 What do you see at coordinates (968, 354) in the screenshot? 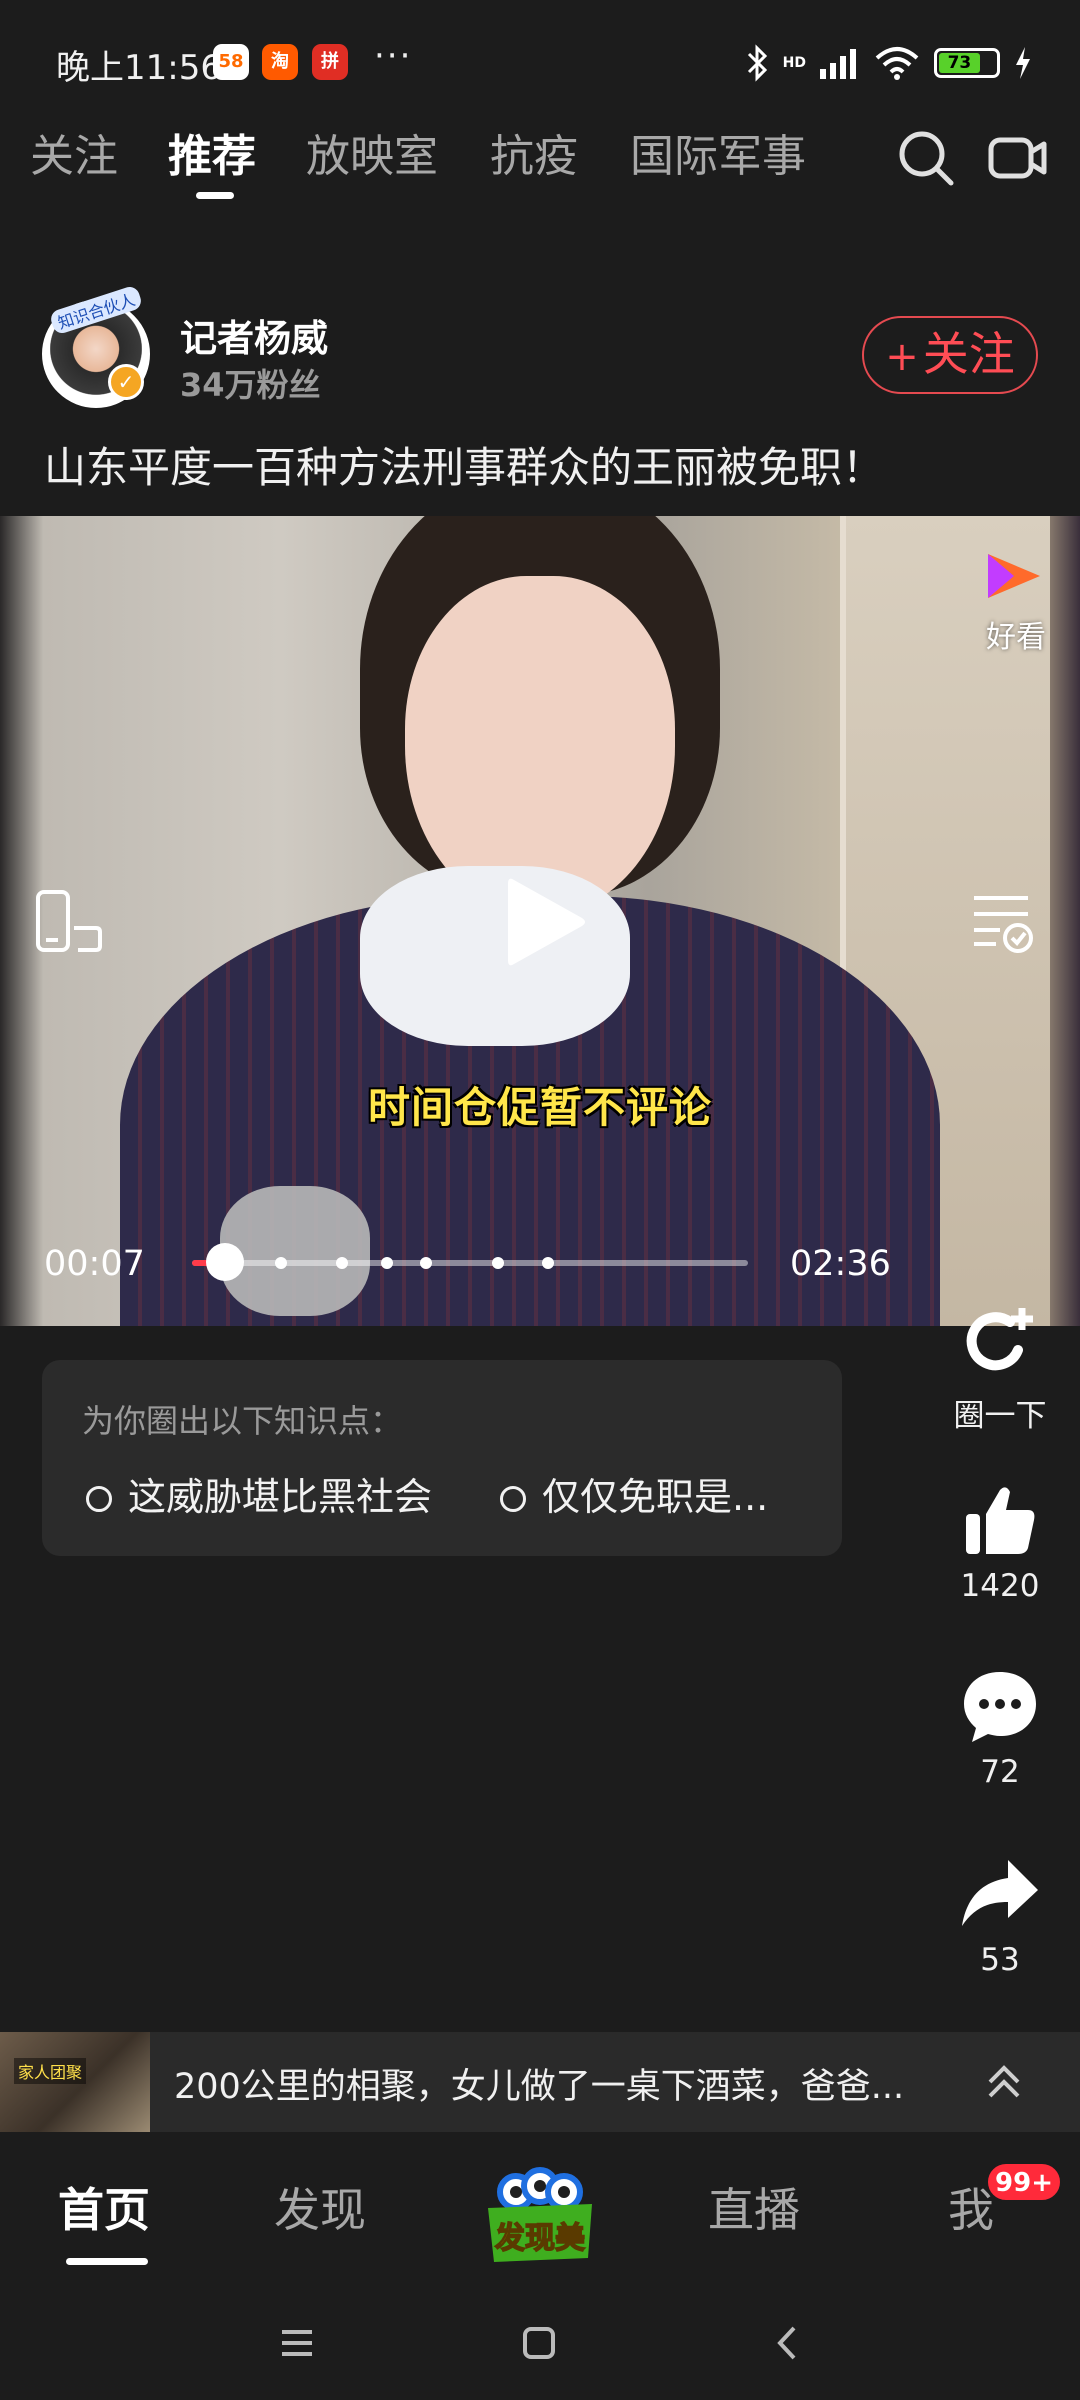
I see `follow-label: 关注` at bounding box center [968, 354].